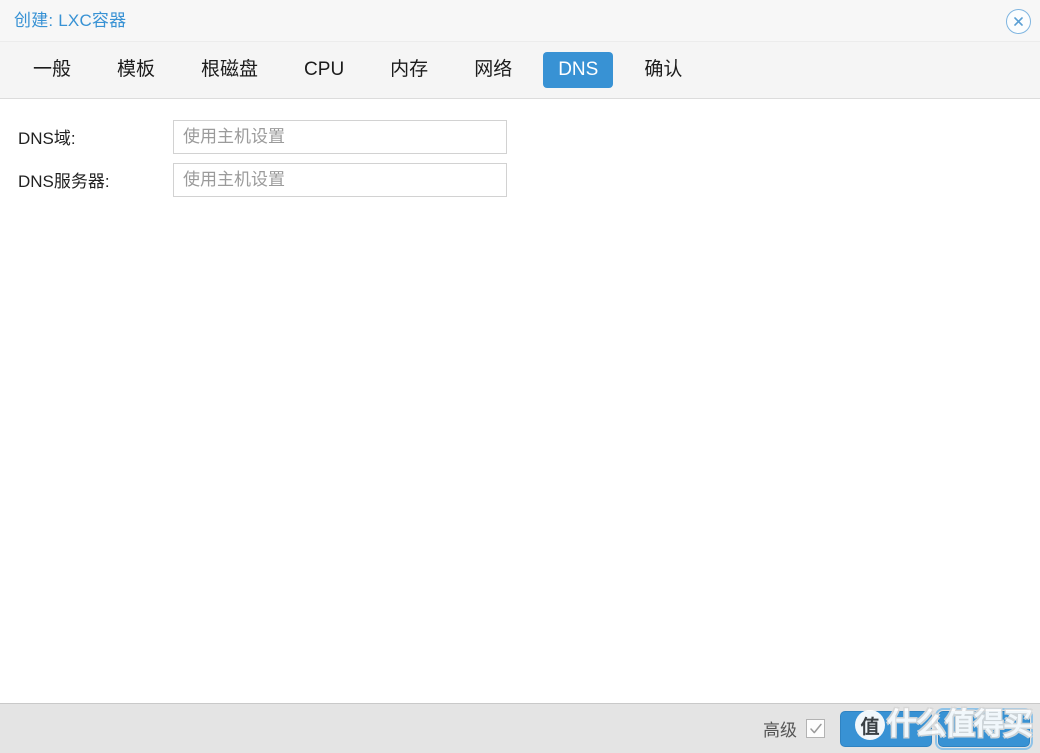 This screenshot has height=753, width=1040. What do you see at coordinates (70, 20) in the screenshot?
I see `page-title: 创建: LXC容器` at bounding box center [70, 20].